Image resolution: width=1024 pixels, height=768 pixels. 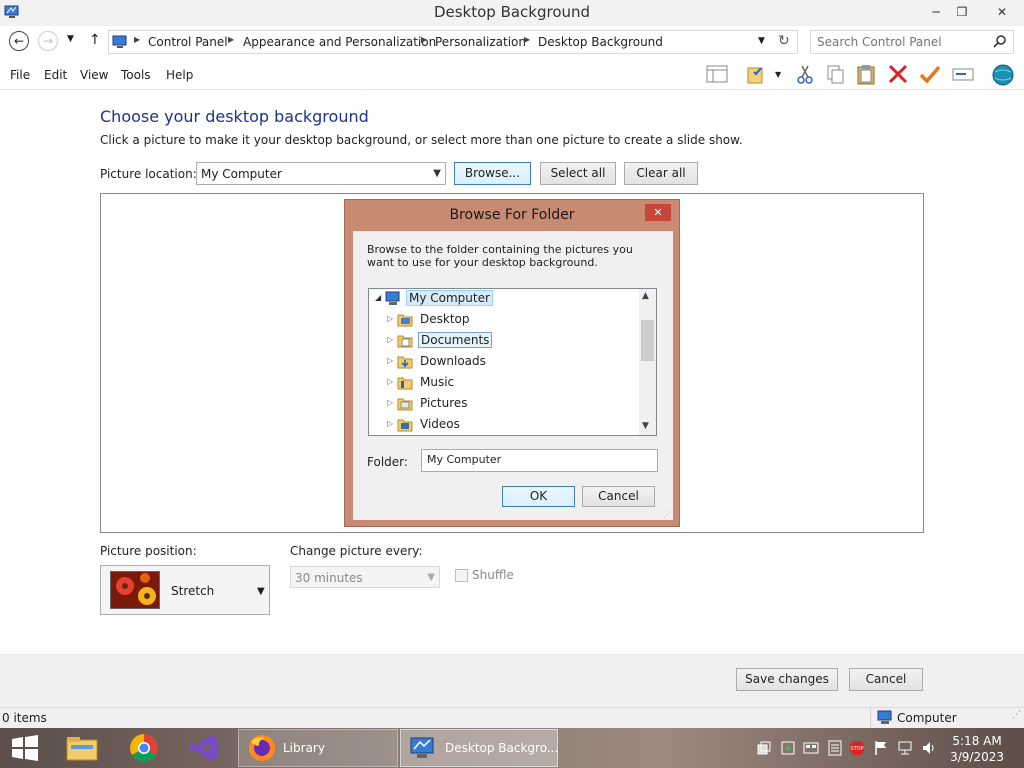 I want to click on rename-icon, so click(x=964, y=75).